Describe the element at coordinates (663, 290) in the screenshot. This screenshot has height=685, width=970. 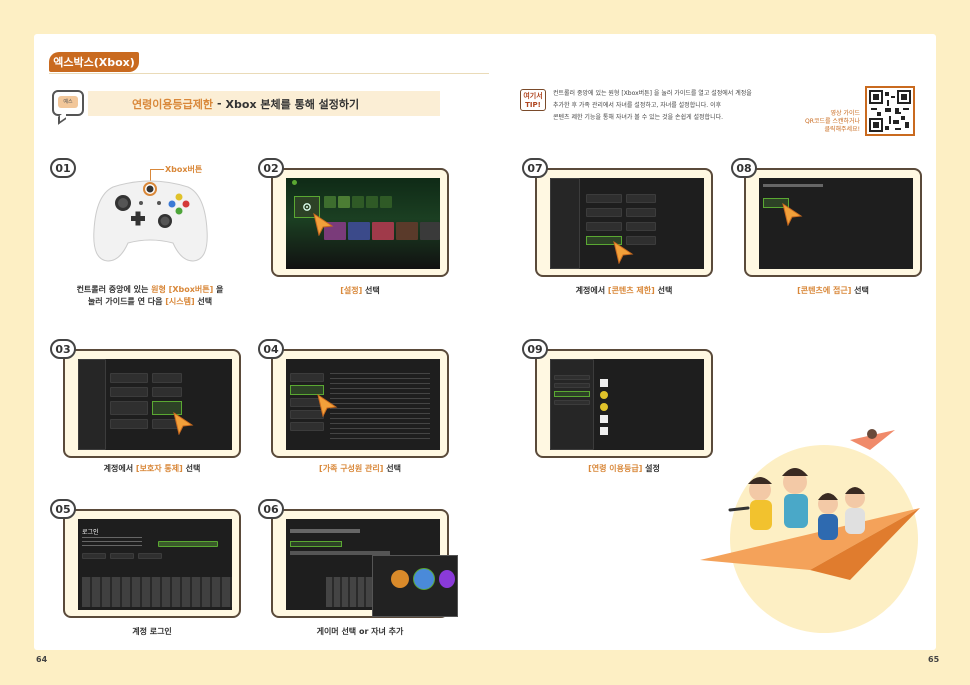
I see `step-07-cap-c: 선택` at that location.